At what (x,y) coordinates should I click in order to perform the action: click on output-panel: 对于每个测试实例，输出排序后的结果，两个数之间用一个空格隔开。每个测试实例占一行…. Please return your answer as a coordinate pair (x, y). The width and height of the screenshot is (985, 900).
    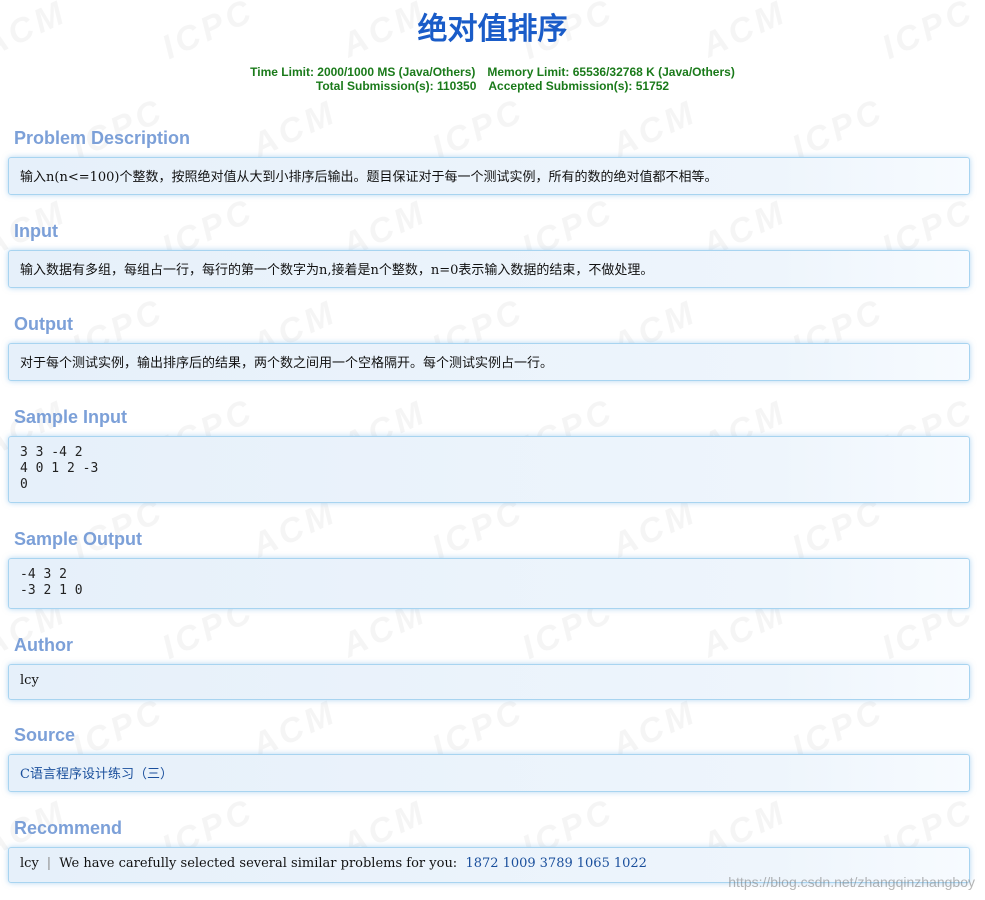
    Looking at the image, I should click on (489, 362).